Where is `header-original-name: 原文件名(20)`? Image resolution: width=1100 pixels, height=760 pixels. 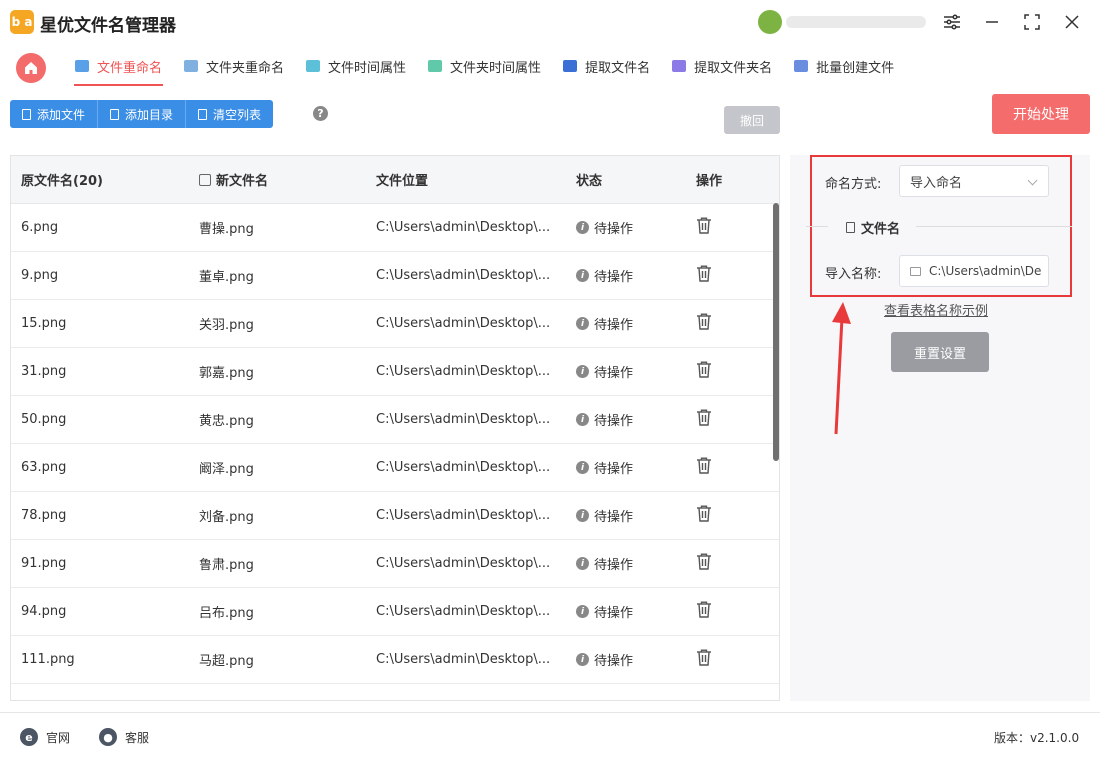 header-original-name: 原文件名(20) is located at coordinates (100, 179).